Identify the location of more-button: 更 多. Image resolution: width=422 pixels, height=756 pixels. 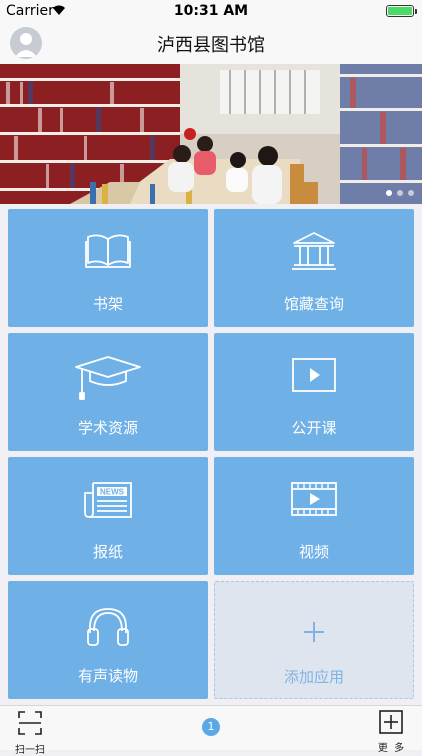
(391, 732).